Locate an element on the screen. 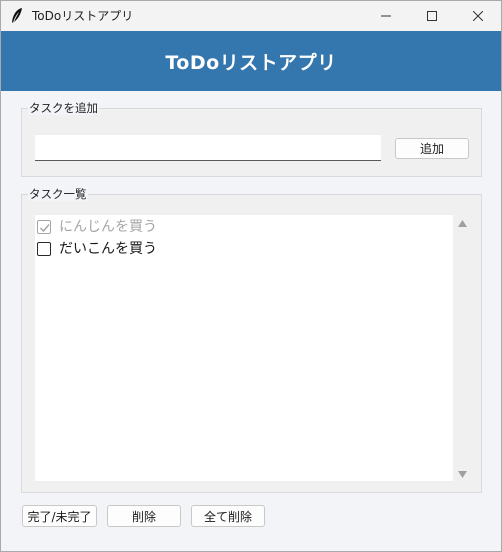  task-checkbox is located at coordinates (44, 249).